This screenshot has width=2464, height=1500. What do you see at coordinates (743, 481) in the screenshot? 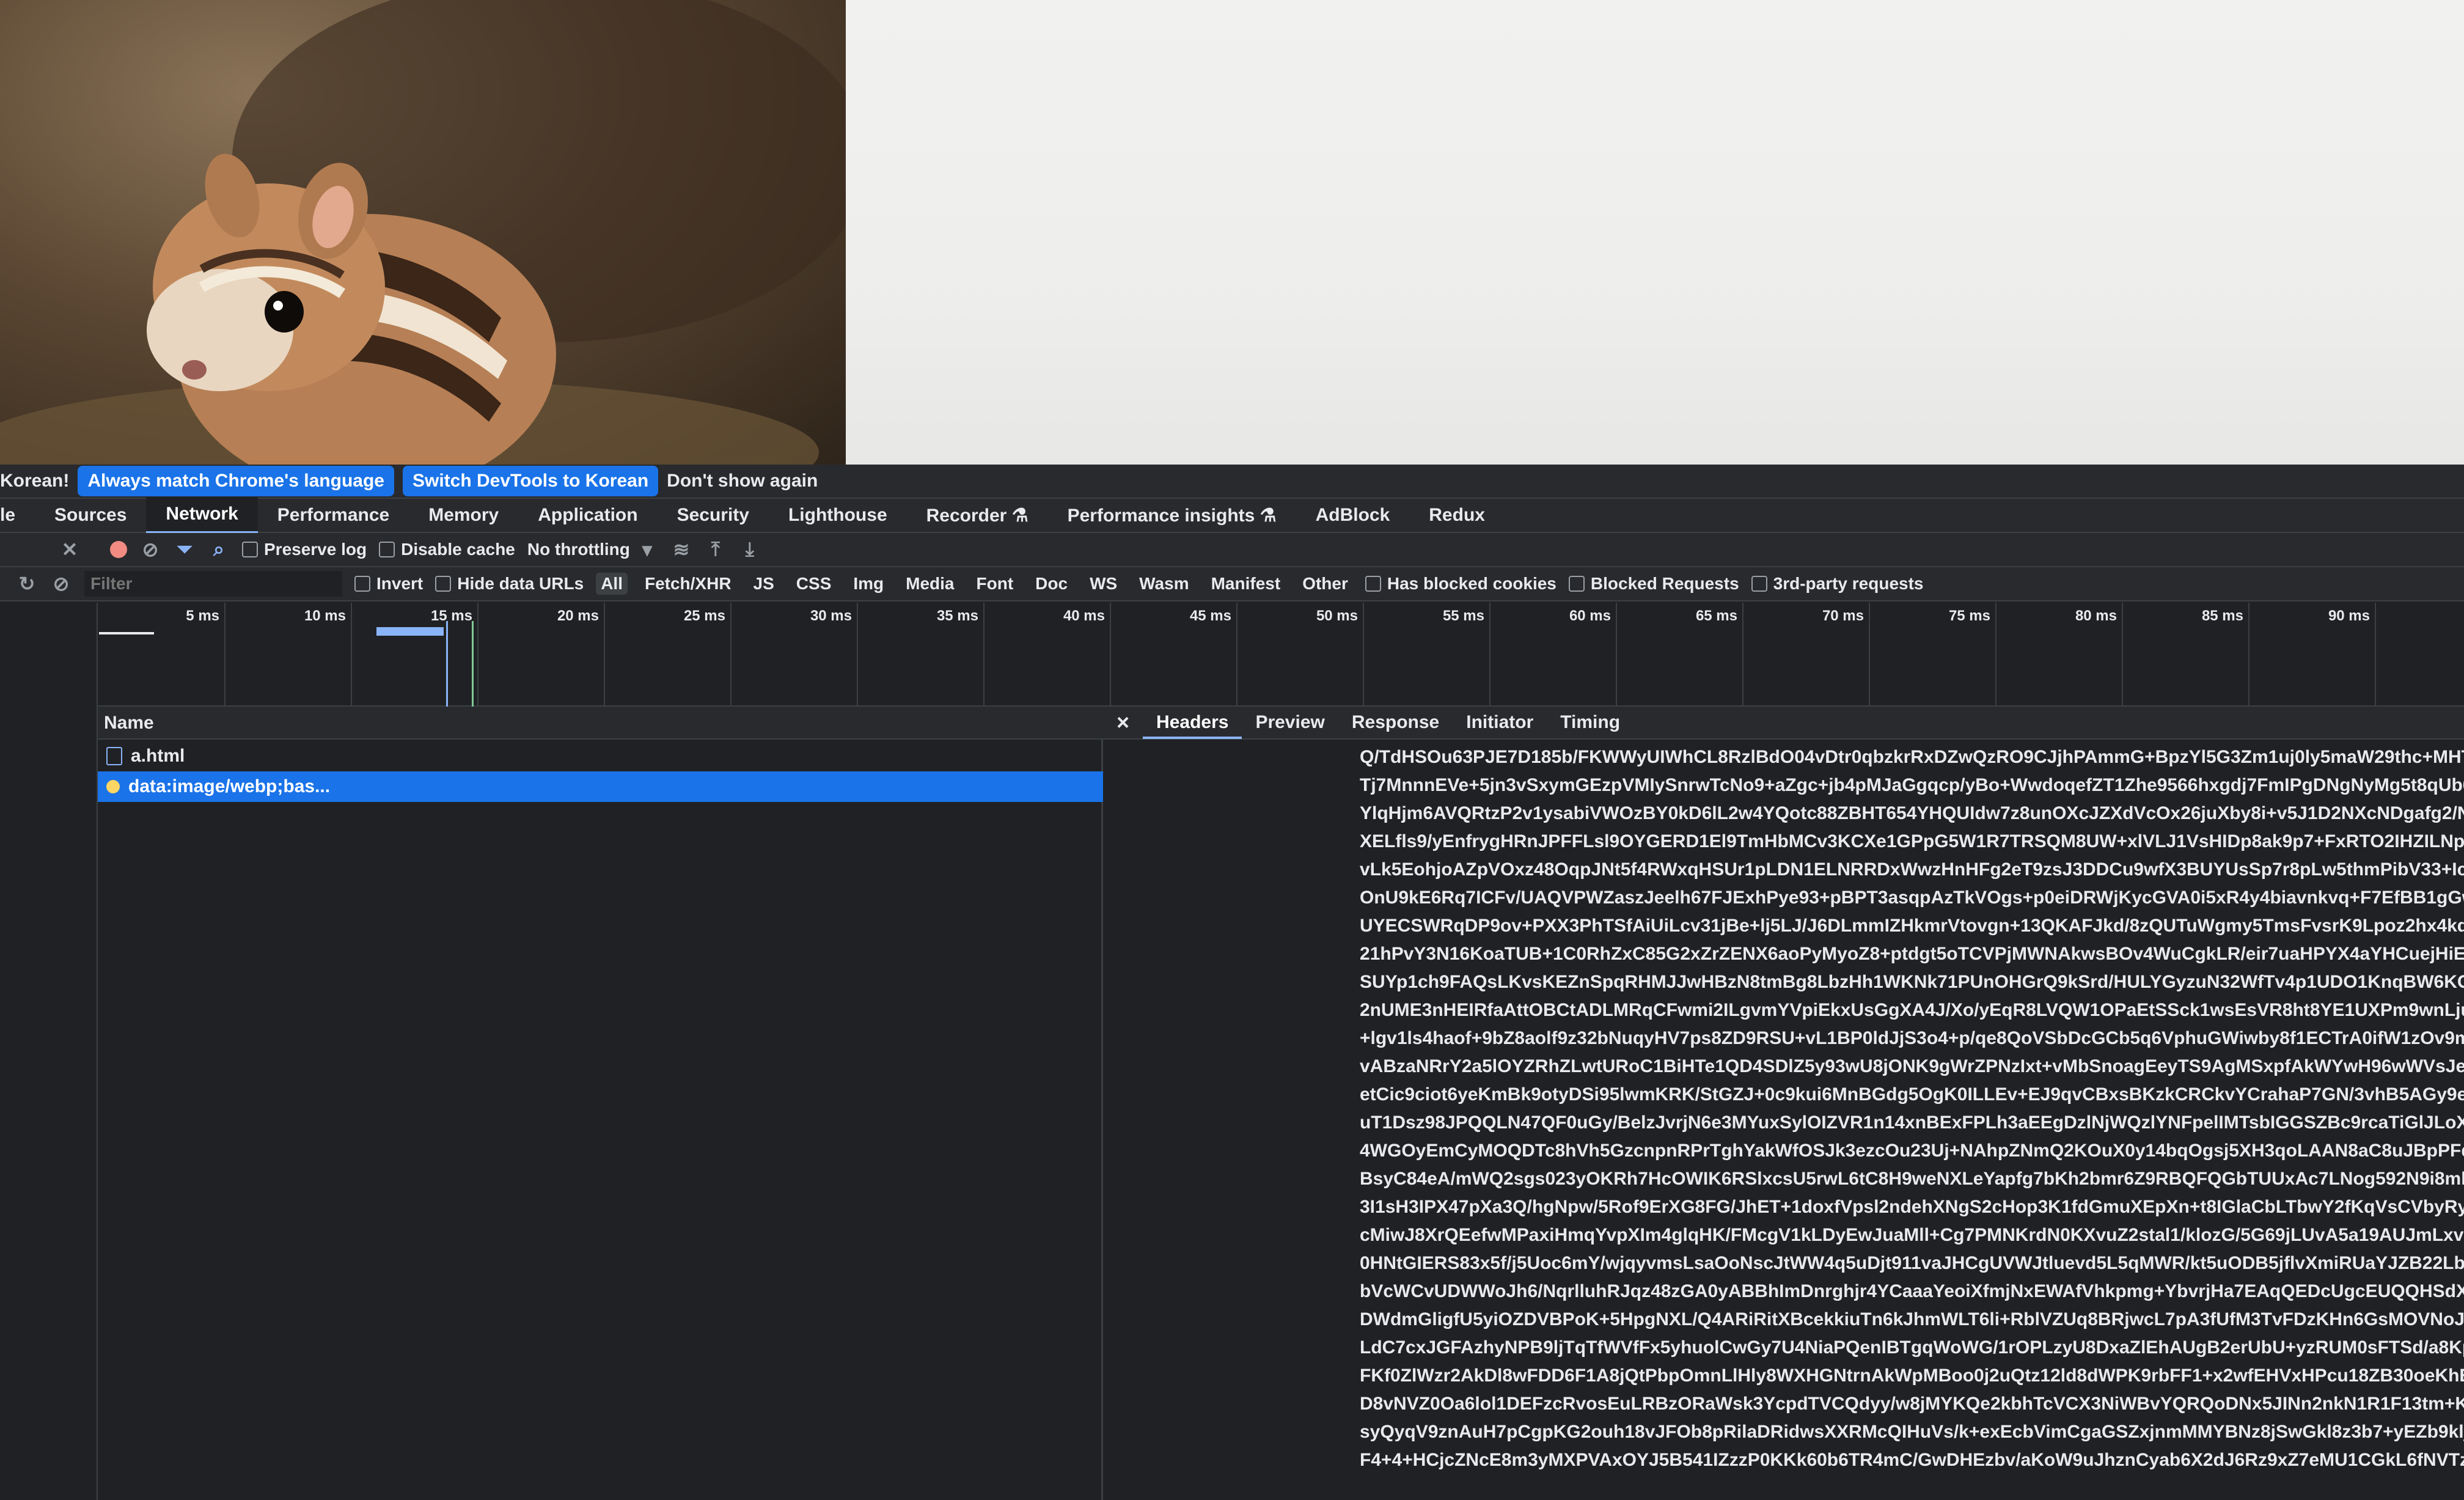
I see `dont-show-again-link: Don't show again` at bounding box center [743, 481].